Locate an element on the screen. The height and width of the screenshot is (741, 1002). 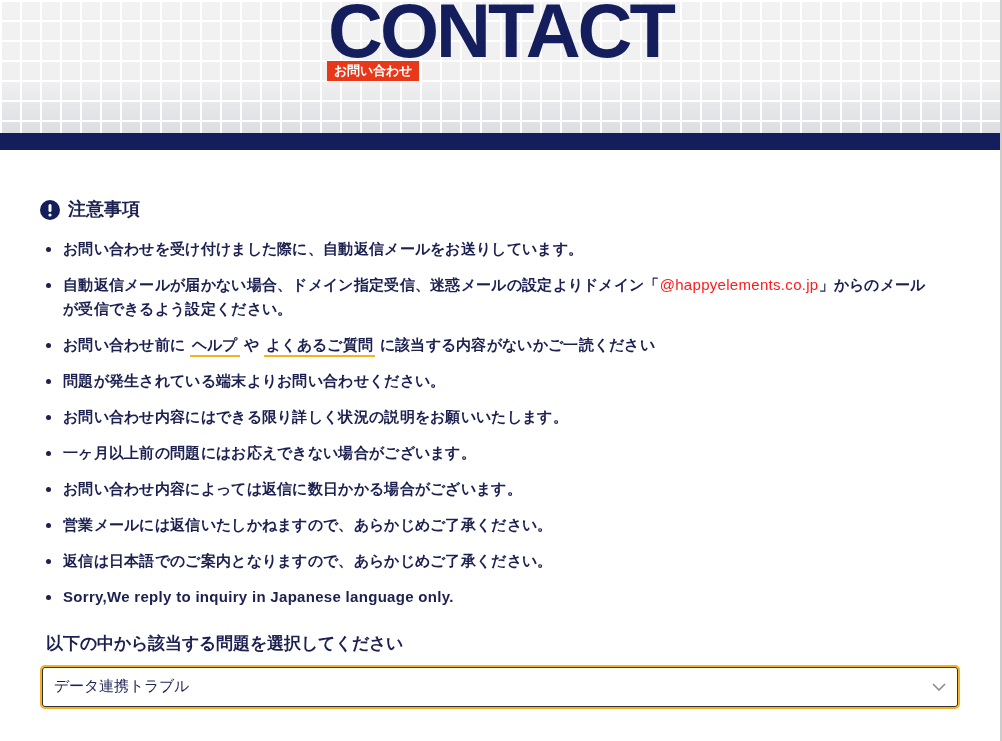
notice-text: お問い合わせ内容にはできる限り詳しく状況の説明をお願いいたします。 is located at coordinates (315, 417).